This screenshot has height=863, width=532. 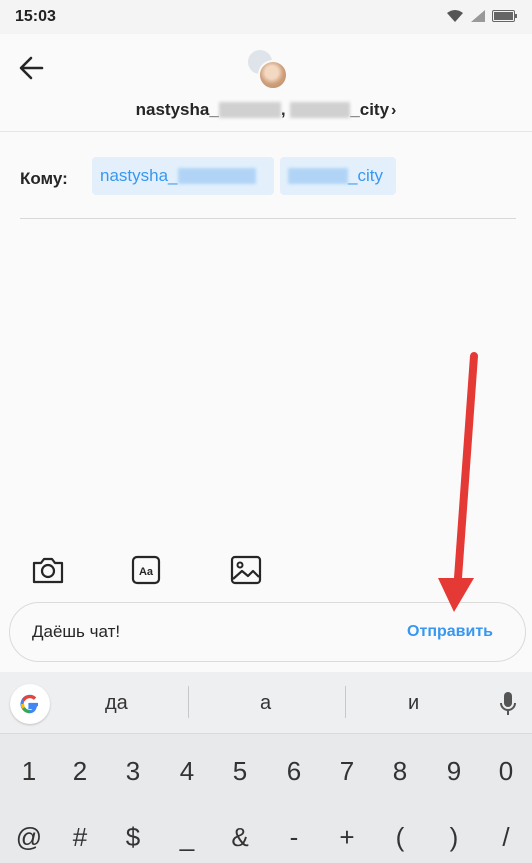 What do you see at coordinates (76, 632) in the screenshot?
I see `message-input: Даёшь чат!` at bounding box center [76, 632].